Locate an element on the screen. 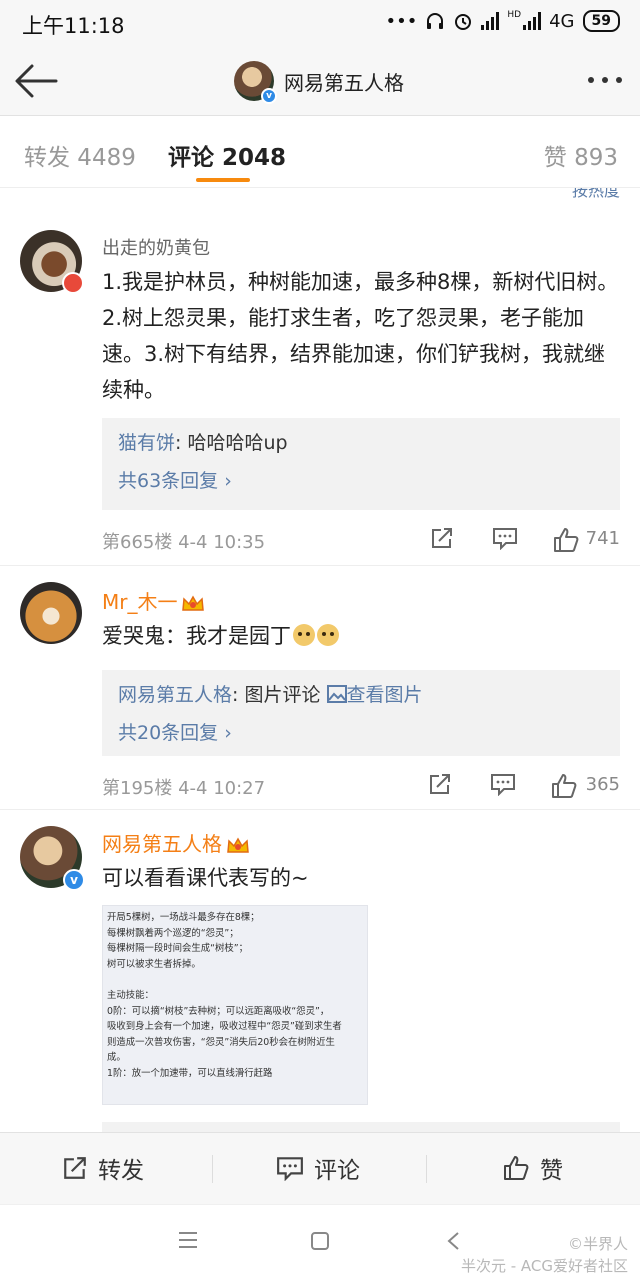 This screenshot has height=1280, width=640. reply-preview-edge is located at coordinates (361, 1127).